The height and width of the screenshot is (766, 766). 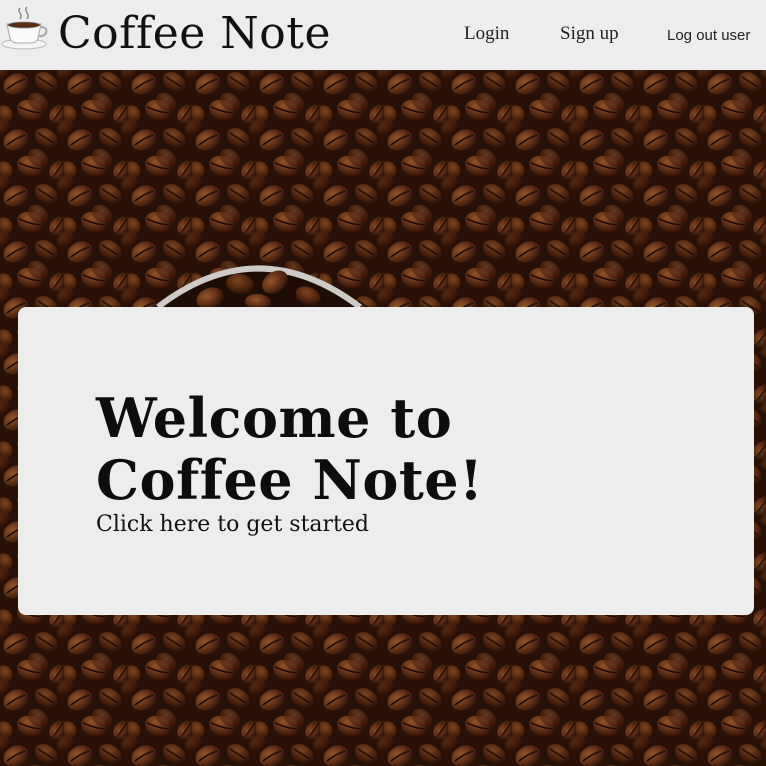 What do you see at coordinates (24, 28) in the screenshot?
I see `coffee-cup-icon` at bounding box center [24, 28].